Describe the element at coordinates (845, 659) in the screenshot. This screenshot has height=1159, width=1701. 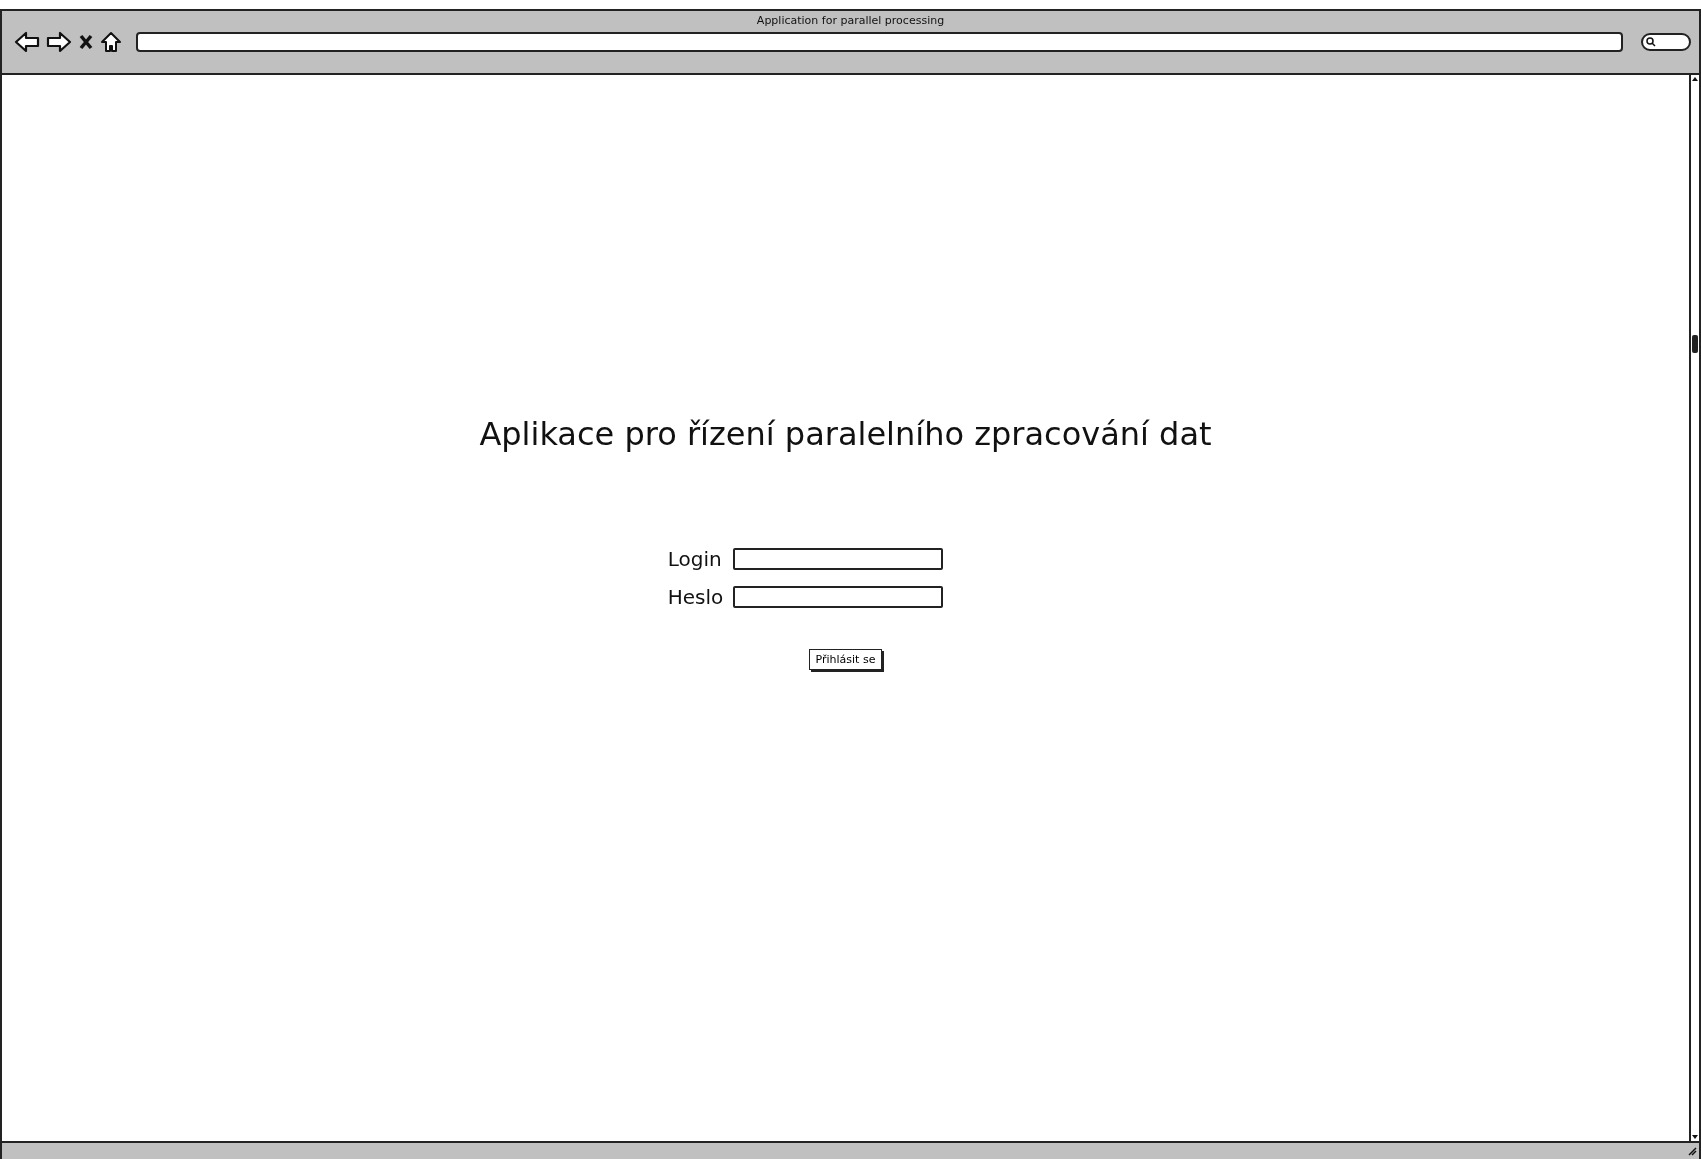
I see `login-button: Přihlásit se` at that location.